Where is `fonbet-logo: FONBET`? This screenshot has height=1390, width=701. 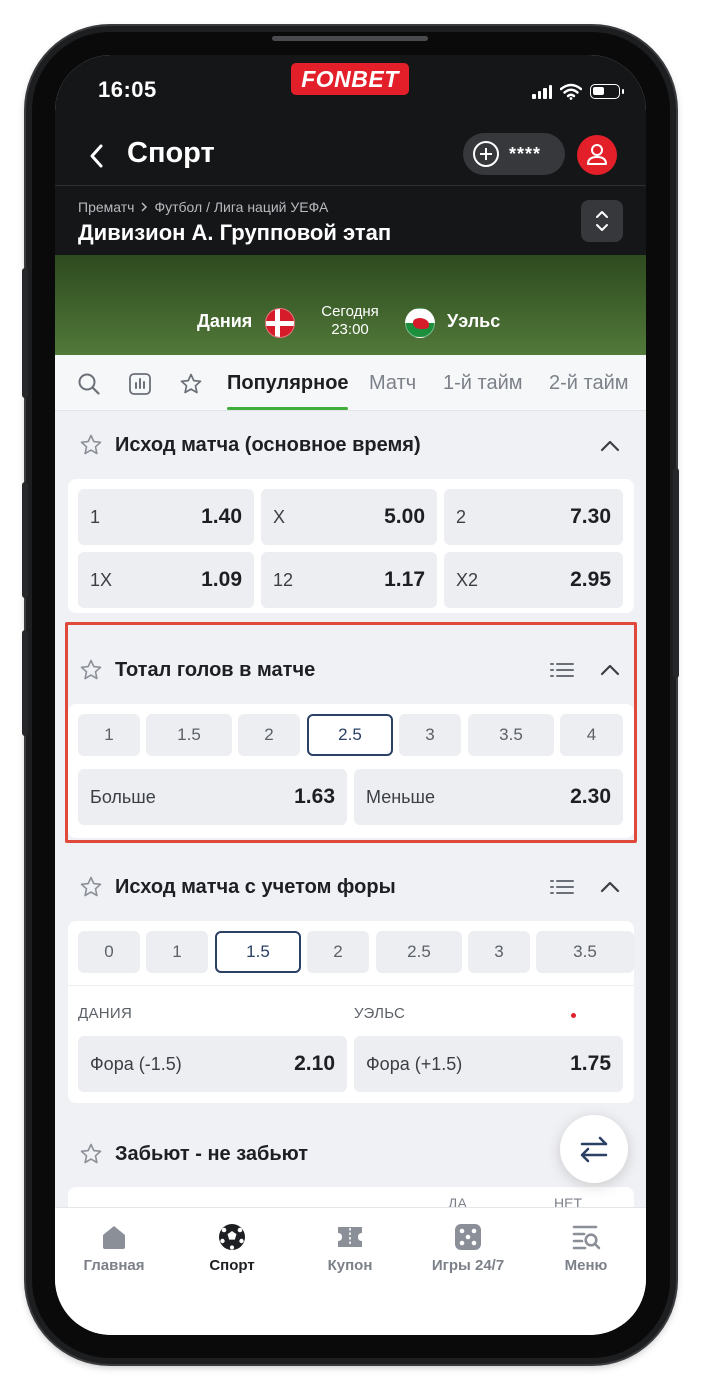 fonbet-logo: FONBET is located at coordinates (350, 79).